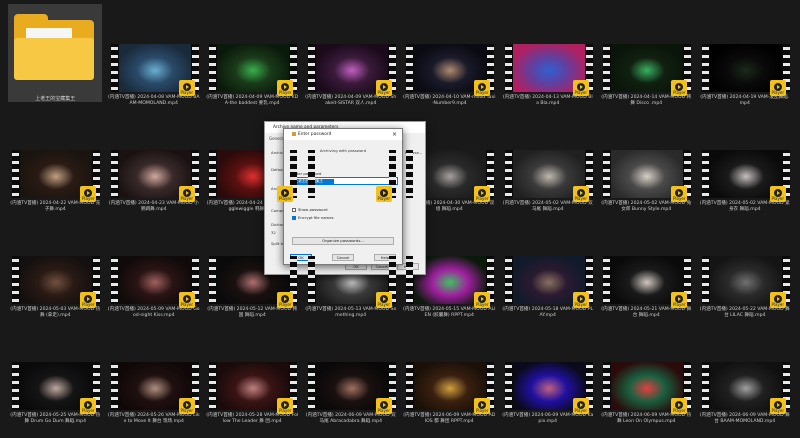  Describe the element at coordinates (315, 134) in the screenshot. I see `password-dialog-title: Enter password` at that location.